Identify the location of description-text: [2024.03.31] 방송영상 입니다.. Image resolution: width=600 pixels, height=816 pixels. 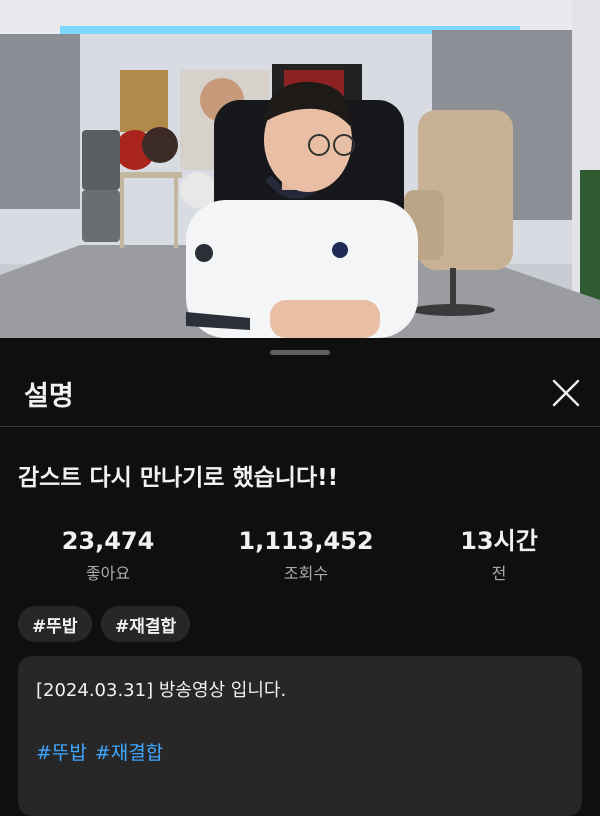
(161, 690).